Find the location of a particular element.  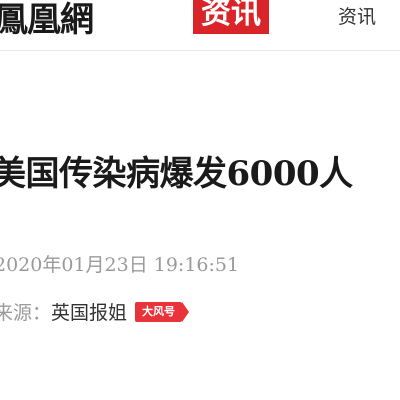

source-name-link: 英国报姐 is located at coordinates (89, 313).